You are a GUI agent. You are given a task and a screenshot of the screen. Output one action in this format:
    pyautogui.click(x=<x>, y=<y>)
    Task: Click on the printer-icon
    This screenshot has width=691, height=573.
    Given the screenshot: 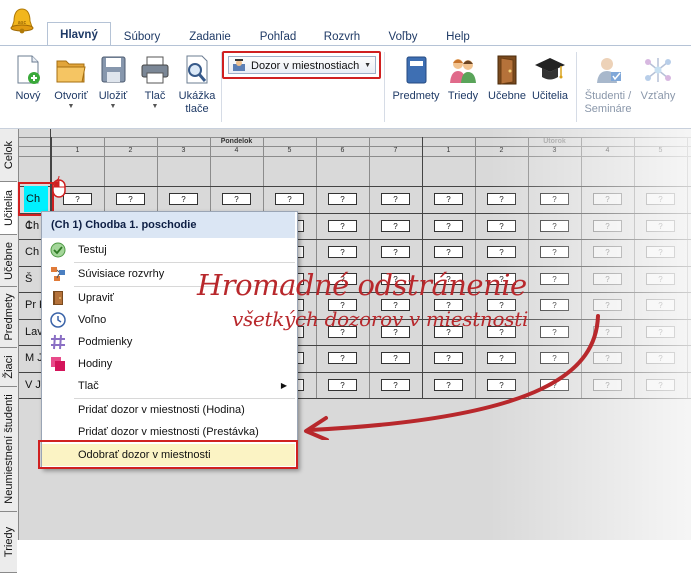 What is the action you would take?
    pyautogui.click(x=155, y=70)
    